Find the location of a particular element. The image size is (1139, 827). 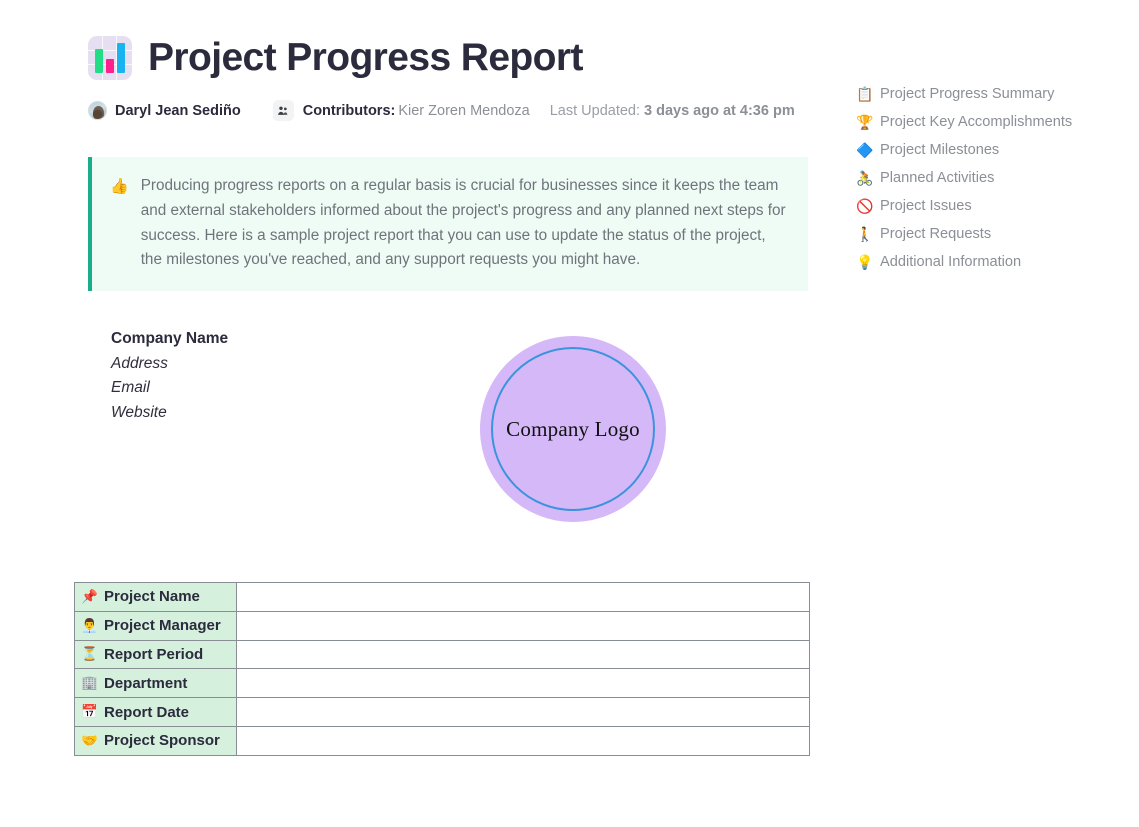

row-value-report-date is located at coordinates (523, 712).